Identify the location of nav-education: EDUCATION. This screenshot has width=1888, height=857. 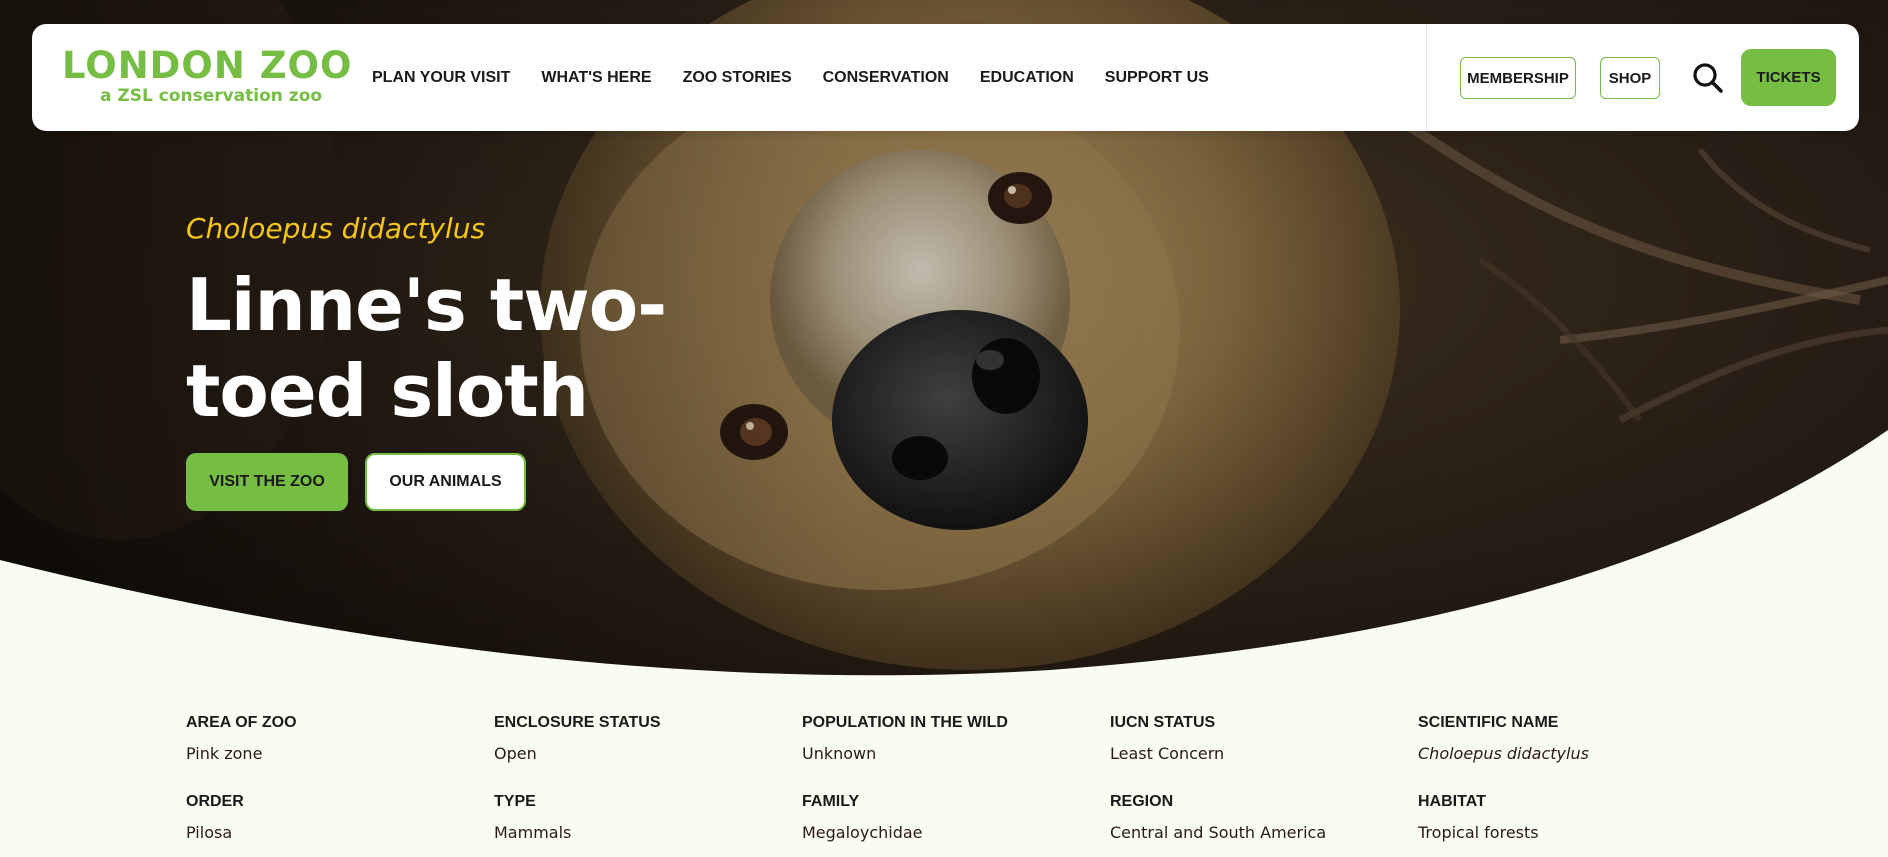
(1027, 78).